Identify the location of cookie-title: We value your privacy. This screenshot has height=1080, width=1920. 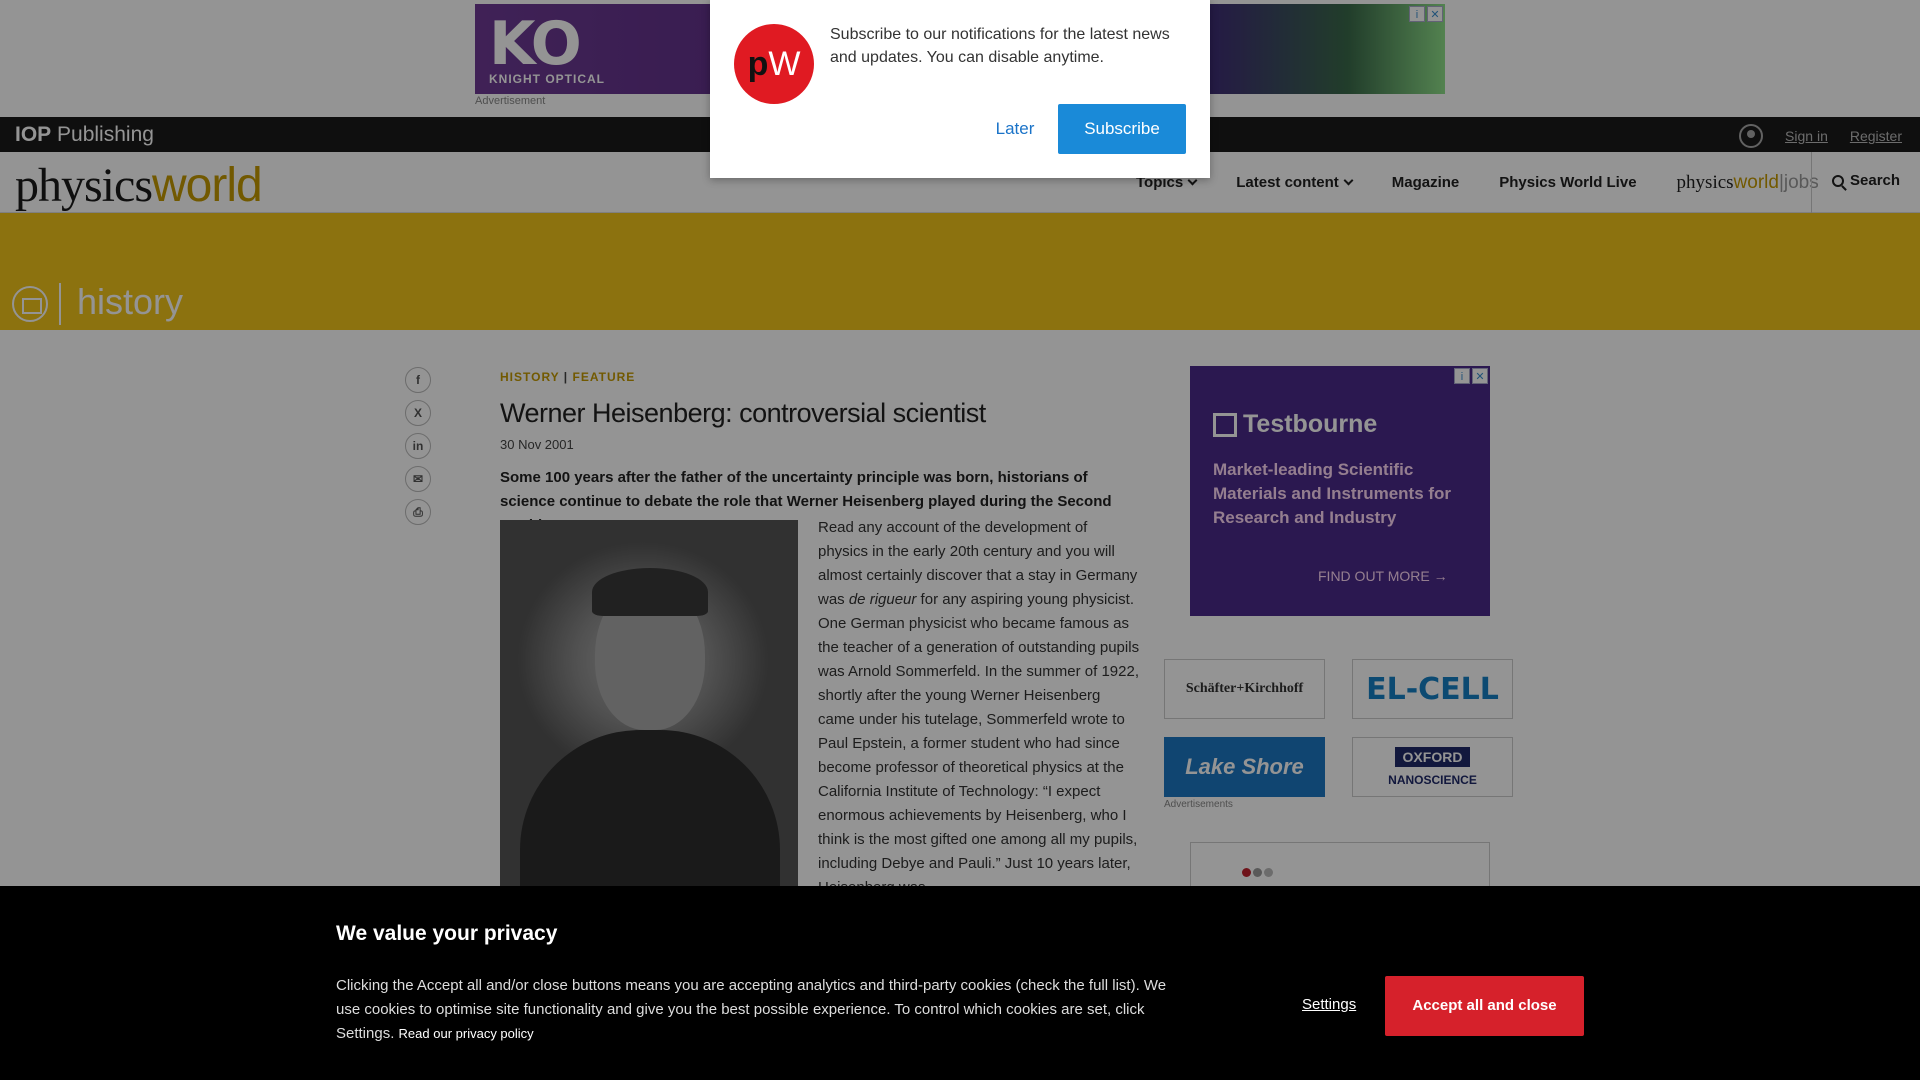
(447, 933).